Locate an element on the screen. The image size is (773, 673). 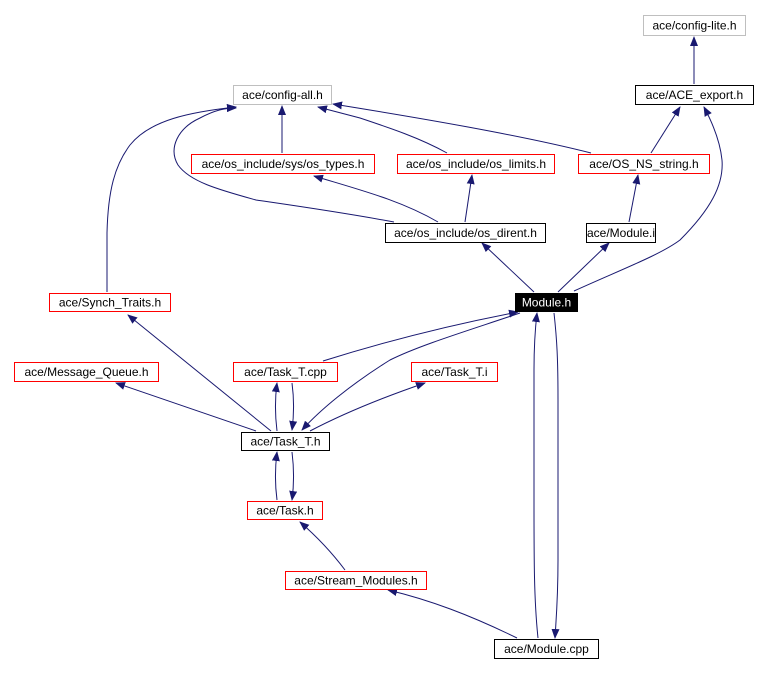
node-label: ace/Module.cpp is located at coordinates (546, 649).